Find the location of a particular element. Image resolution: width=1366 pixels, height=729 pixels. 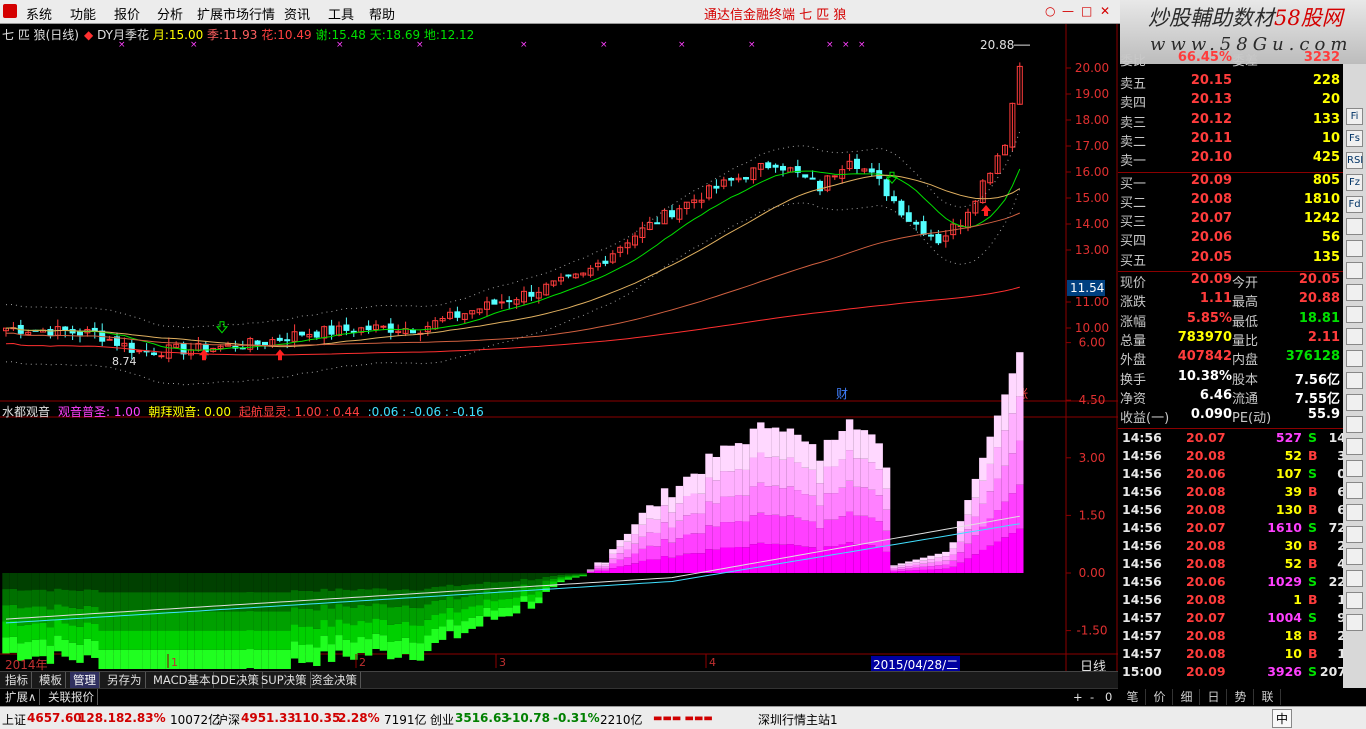

menu-help: 帮助 is located at coordinates (382, 13).